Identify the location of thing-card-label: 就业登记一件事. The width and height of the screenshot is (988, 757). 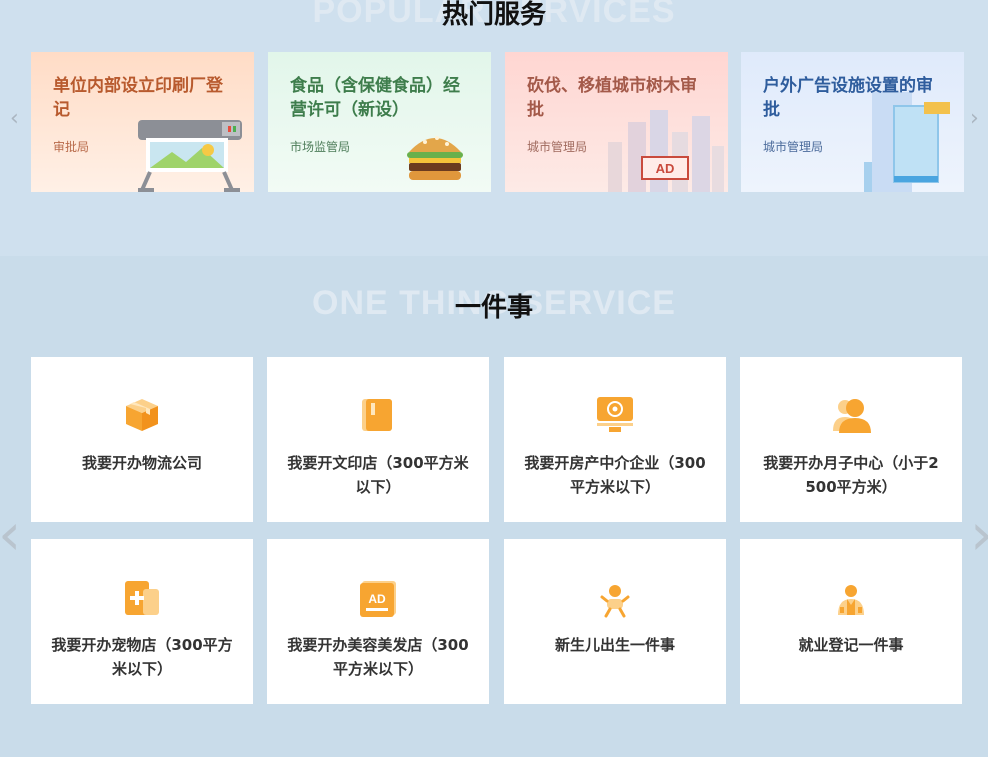
(851, 645).